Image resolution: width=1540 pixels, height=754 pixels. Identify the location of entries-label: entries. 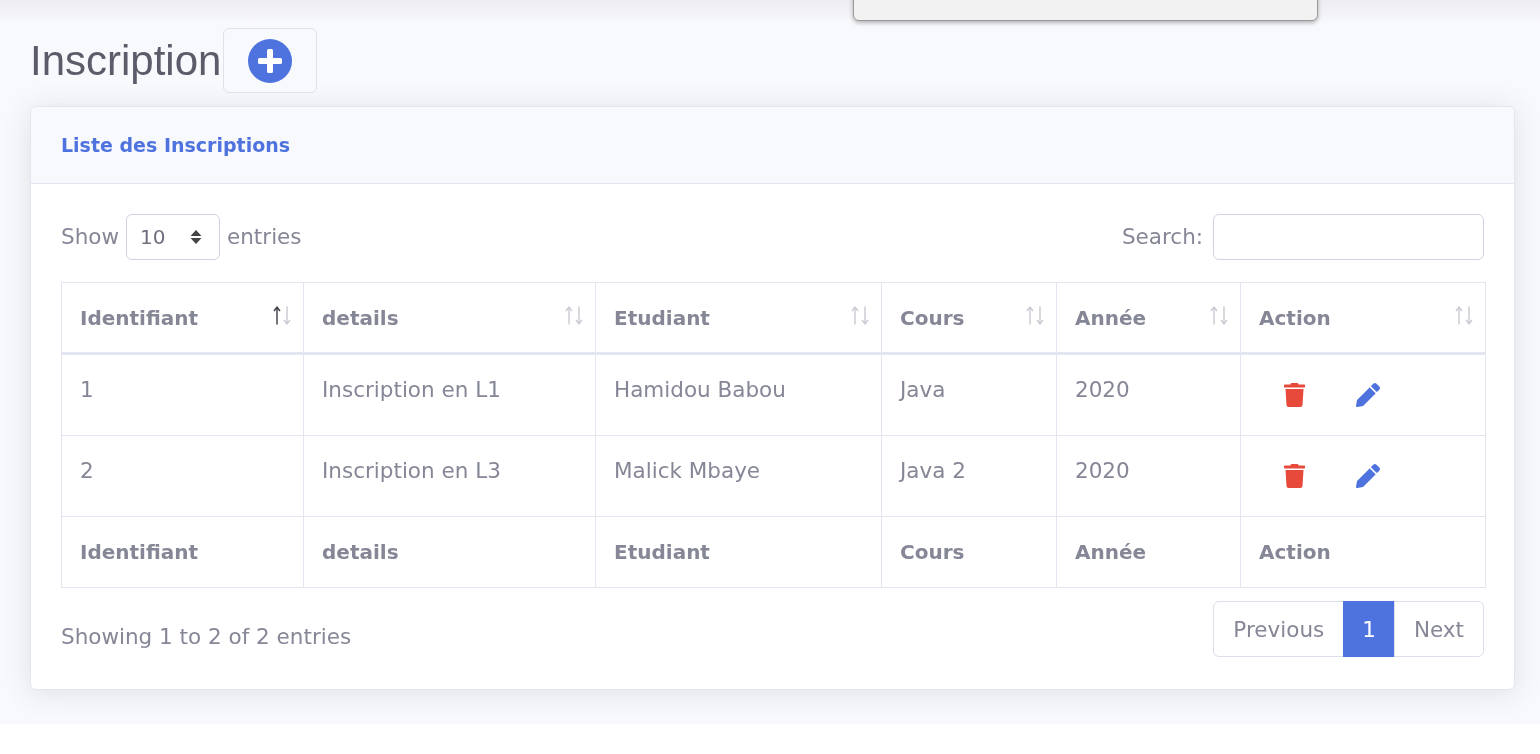
(264, 237).